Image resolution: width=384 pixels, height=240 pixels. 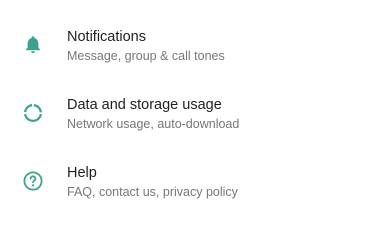 I want to click on data-usage-icon, so click(x=33, y=113).